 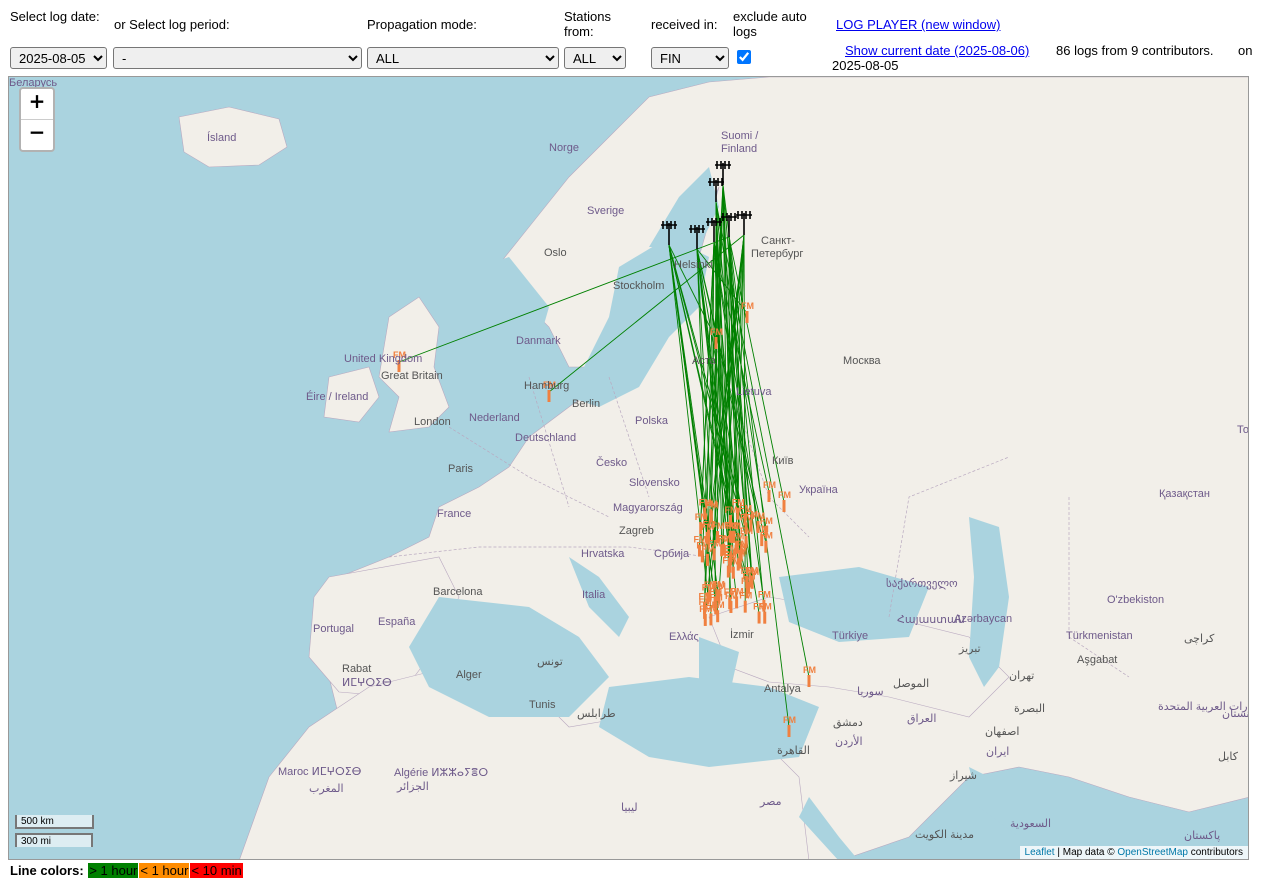 What do you see at coordinates (771, 802) in the screenshot?
I see `map-label: مصر` at bounding box center [771, 802].